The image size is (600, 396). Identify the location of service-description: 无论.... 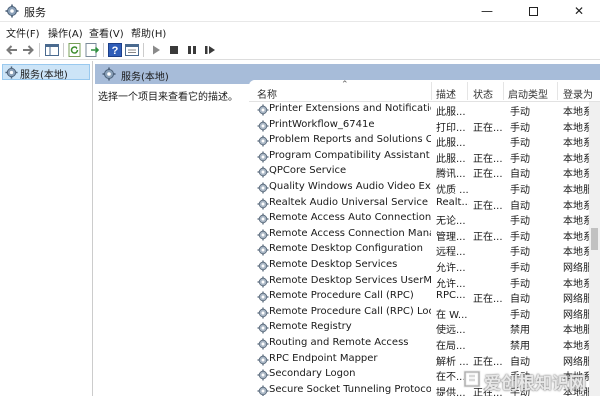
(451, 222).